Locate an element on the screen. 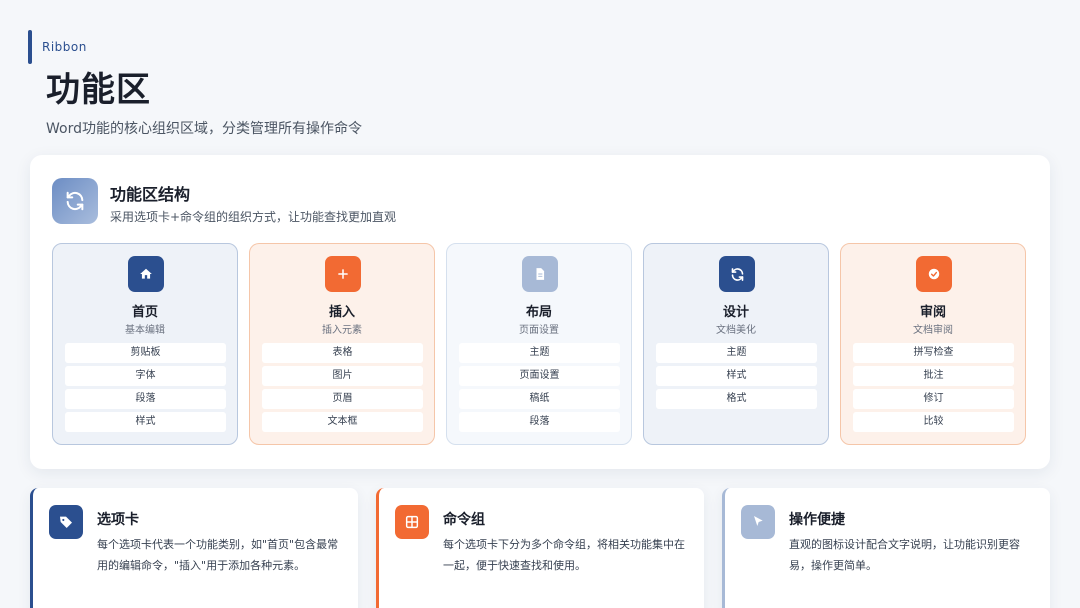  command-item: 稿纸 is located at coordinates (539, 399).